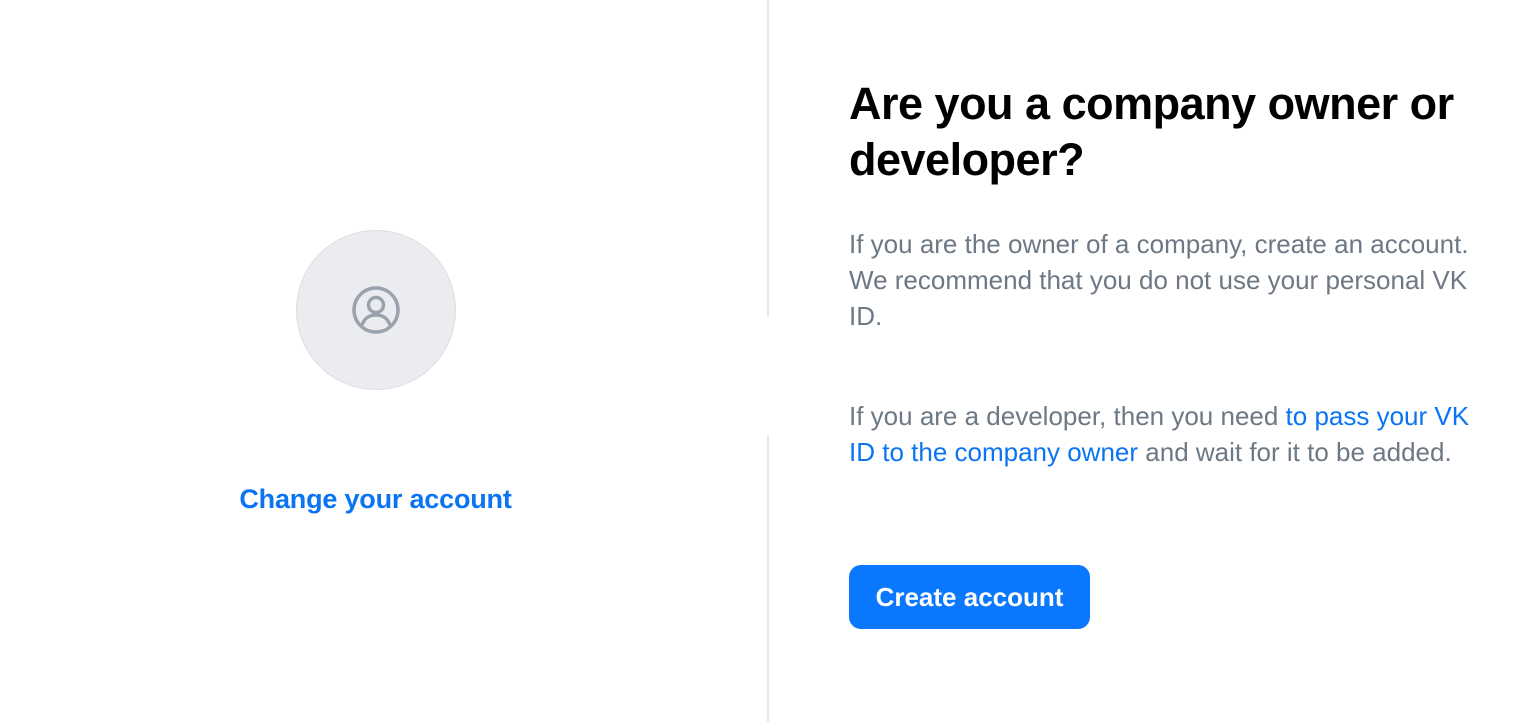 The image size is (1528, 722). Describe the element at coordinates (375, 499) in the screenshot. I see `change-account-link: Change your account` at that location.